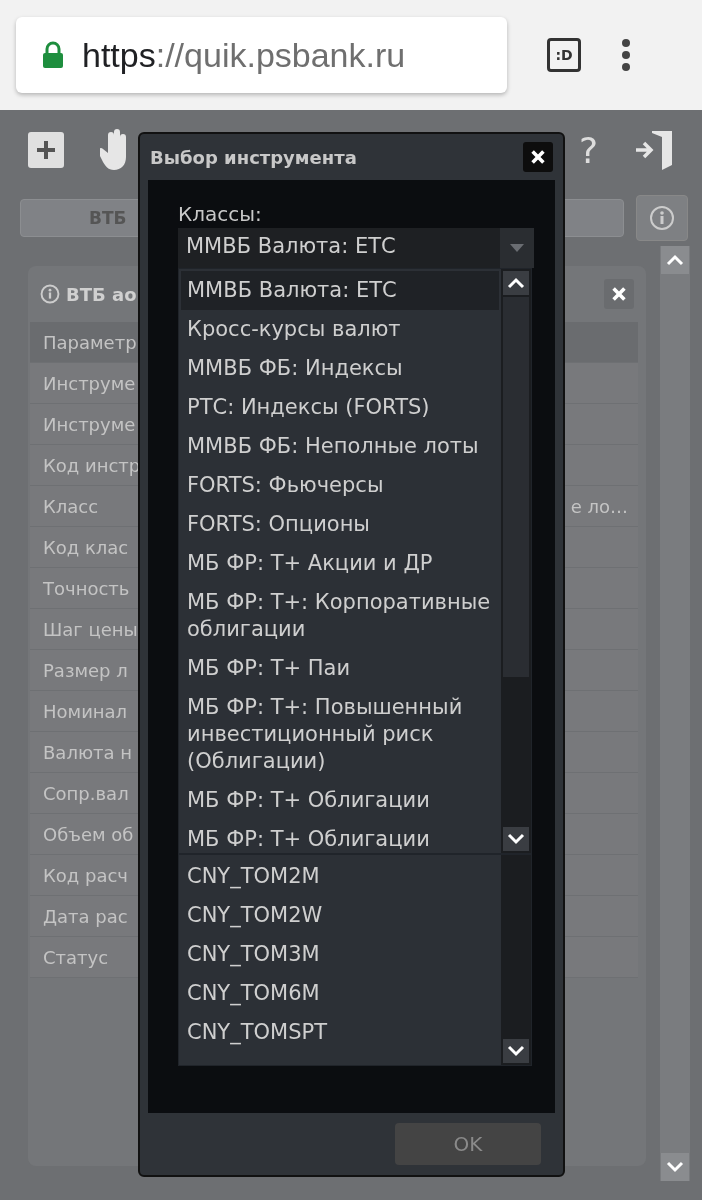 This screenshot has height=1200, width=702. What do you see at coordinates (88, 752) in the screenshot?
I see `parameter-label: Валюта н` at bounding box center [88, 752].